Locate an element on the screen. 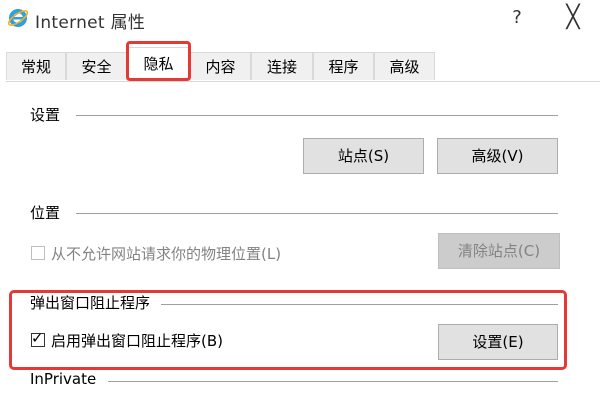  location-checkbox-label: 从不允许网站请求你的物理位置(L) is located at coordinates (166, 254).